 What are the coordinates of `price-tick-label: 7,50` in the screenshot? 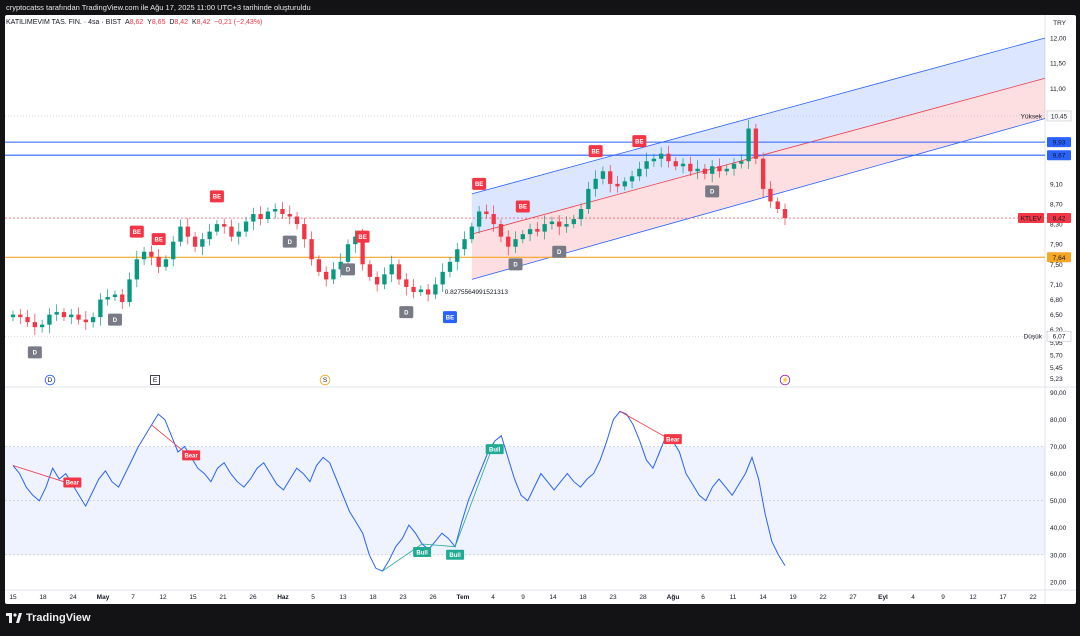 It's located at (1056, 265).